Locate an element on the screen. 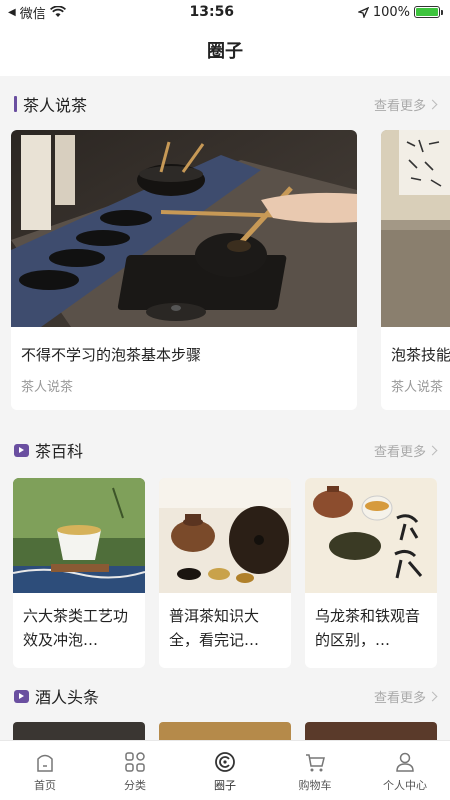 The image size is (450, 800). tab-profile: 个人中心 is located at coordinates (405, 770).